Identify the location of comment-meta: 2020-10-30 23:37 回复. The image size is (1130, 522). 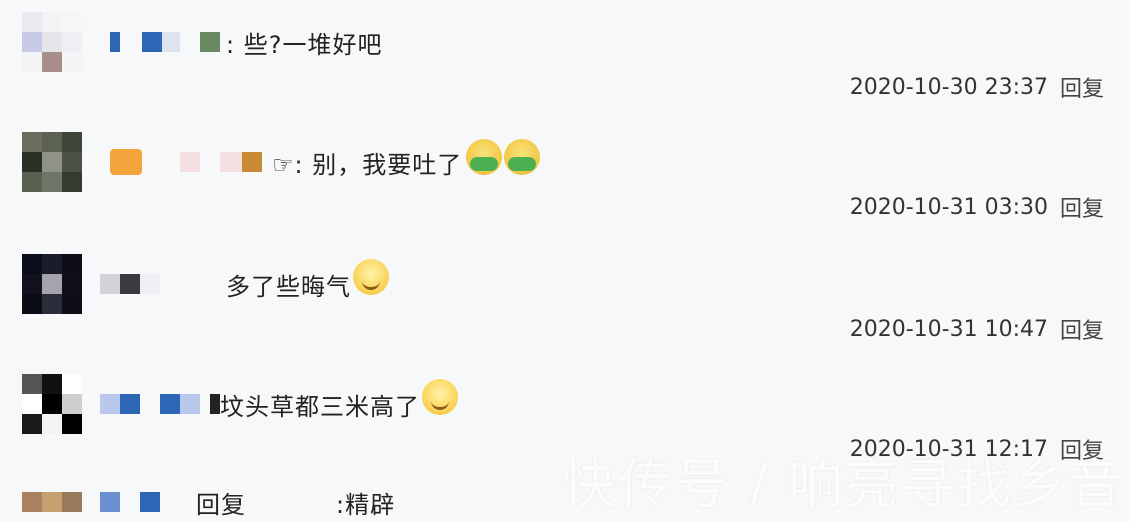
(976, 87).